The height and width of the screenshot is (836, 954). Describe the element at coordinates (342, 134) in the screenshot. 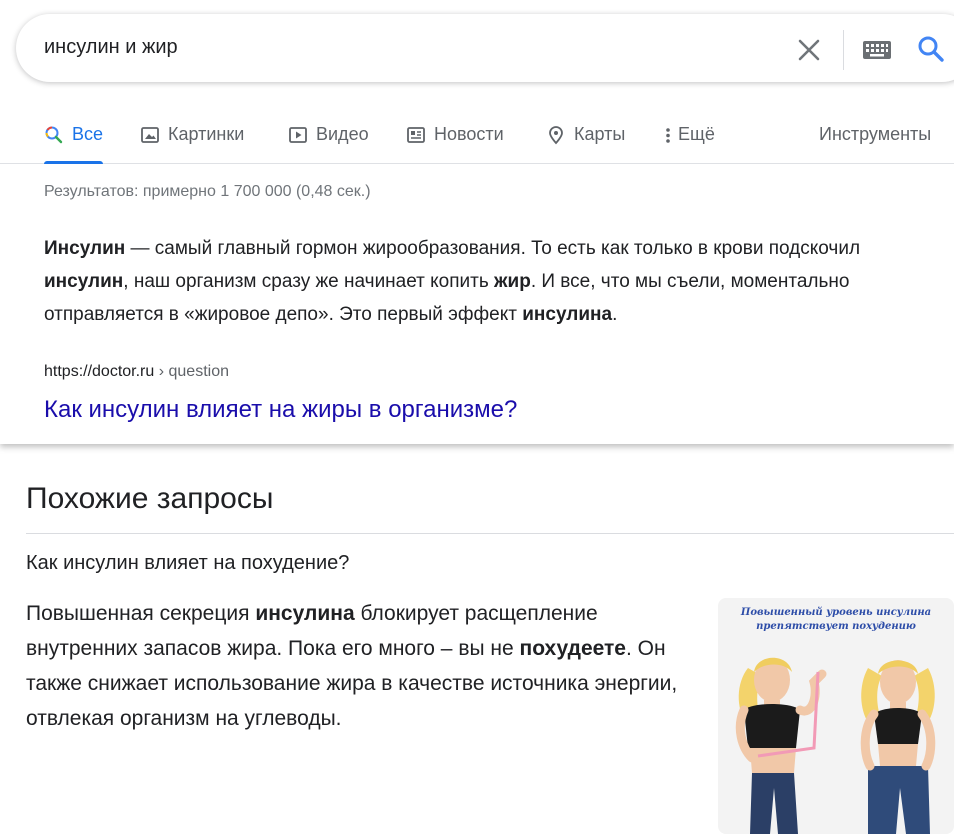

I see `tab-label: Видео` at that location.